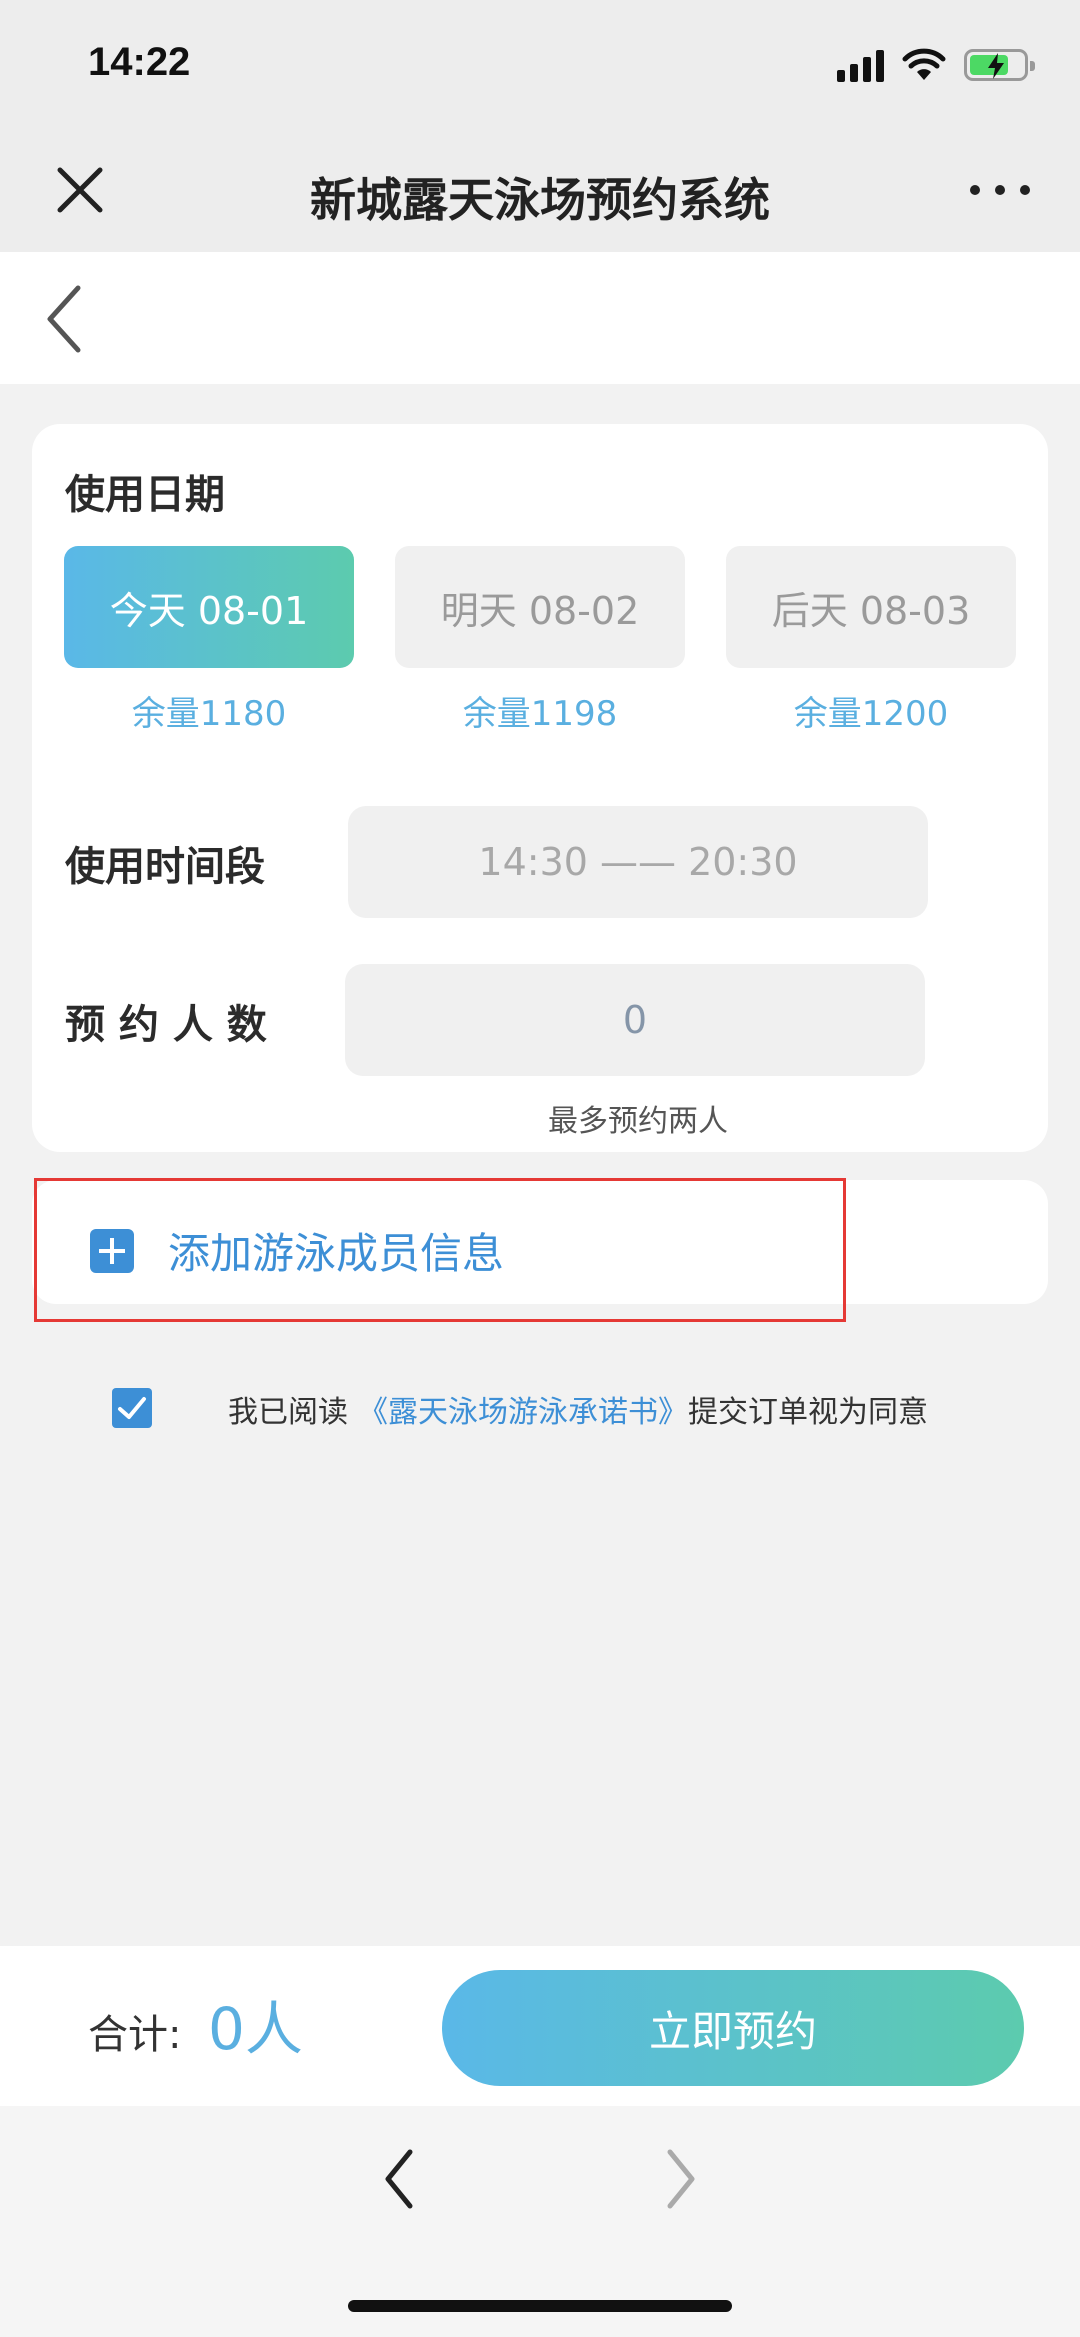 The image size is (1080, 2337). Describe the element at coordinates (860, 65) in the screenshot. I see `signal-icon` at that location.